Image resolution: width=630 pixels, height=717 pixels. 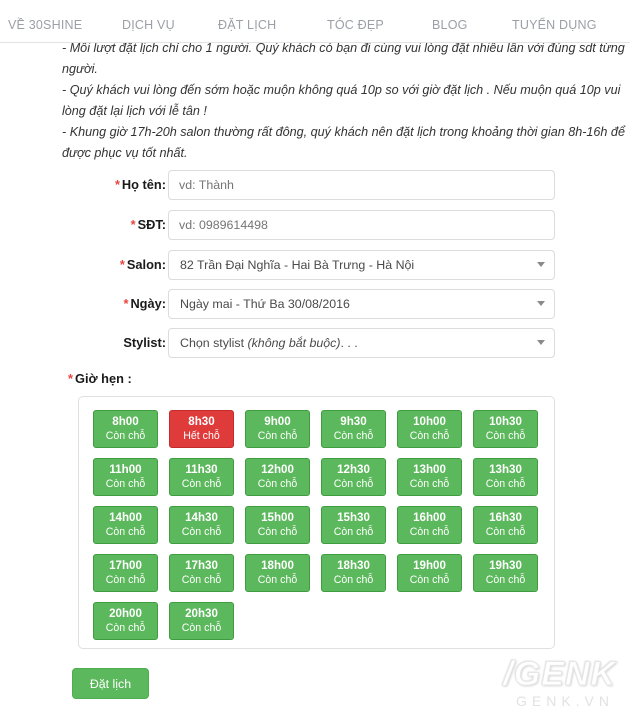 What do you see at coordinates (201, 573) in the screenshot?
I see `time-slot: 17h30 Còn chỗ` at bounding box center [201, 573].